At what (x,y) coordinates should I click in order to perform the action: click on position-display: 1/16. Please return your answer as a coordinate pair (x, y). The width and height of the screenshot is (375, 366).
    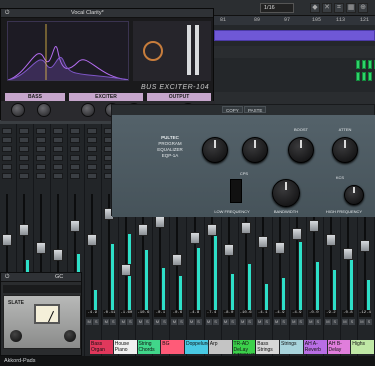
    Looking at the image, I should click on (277, 8).